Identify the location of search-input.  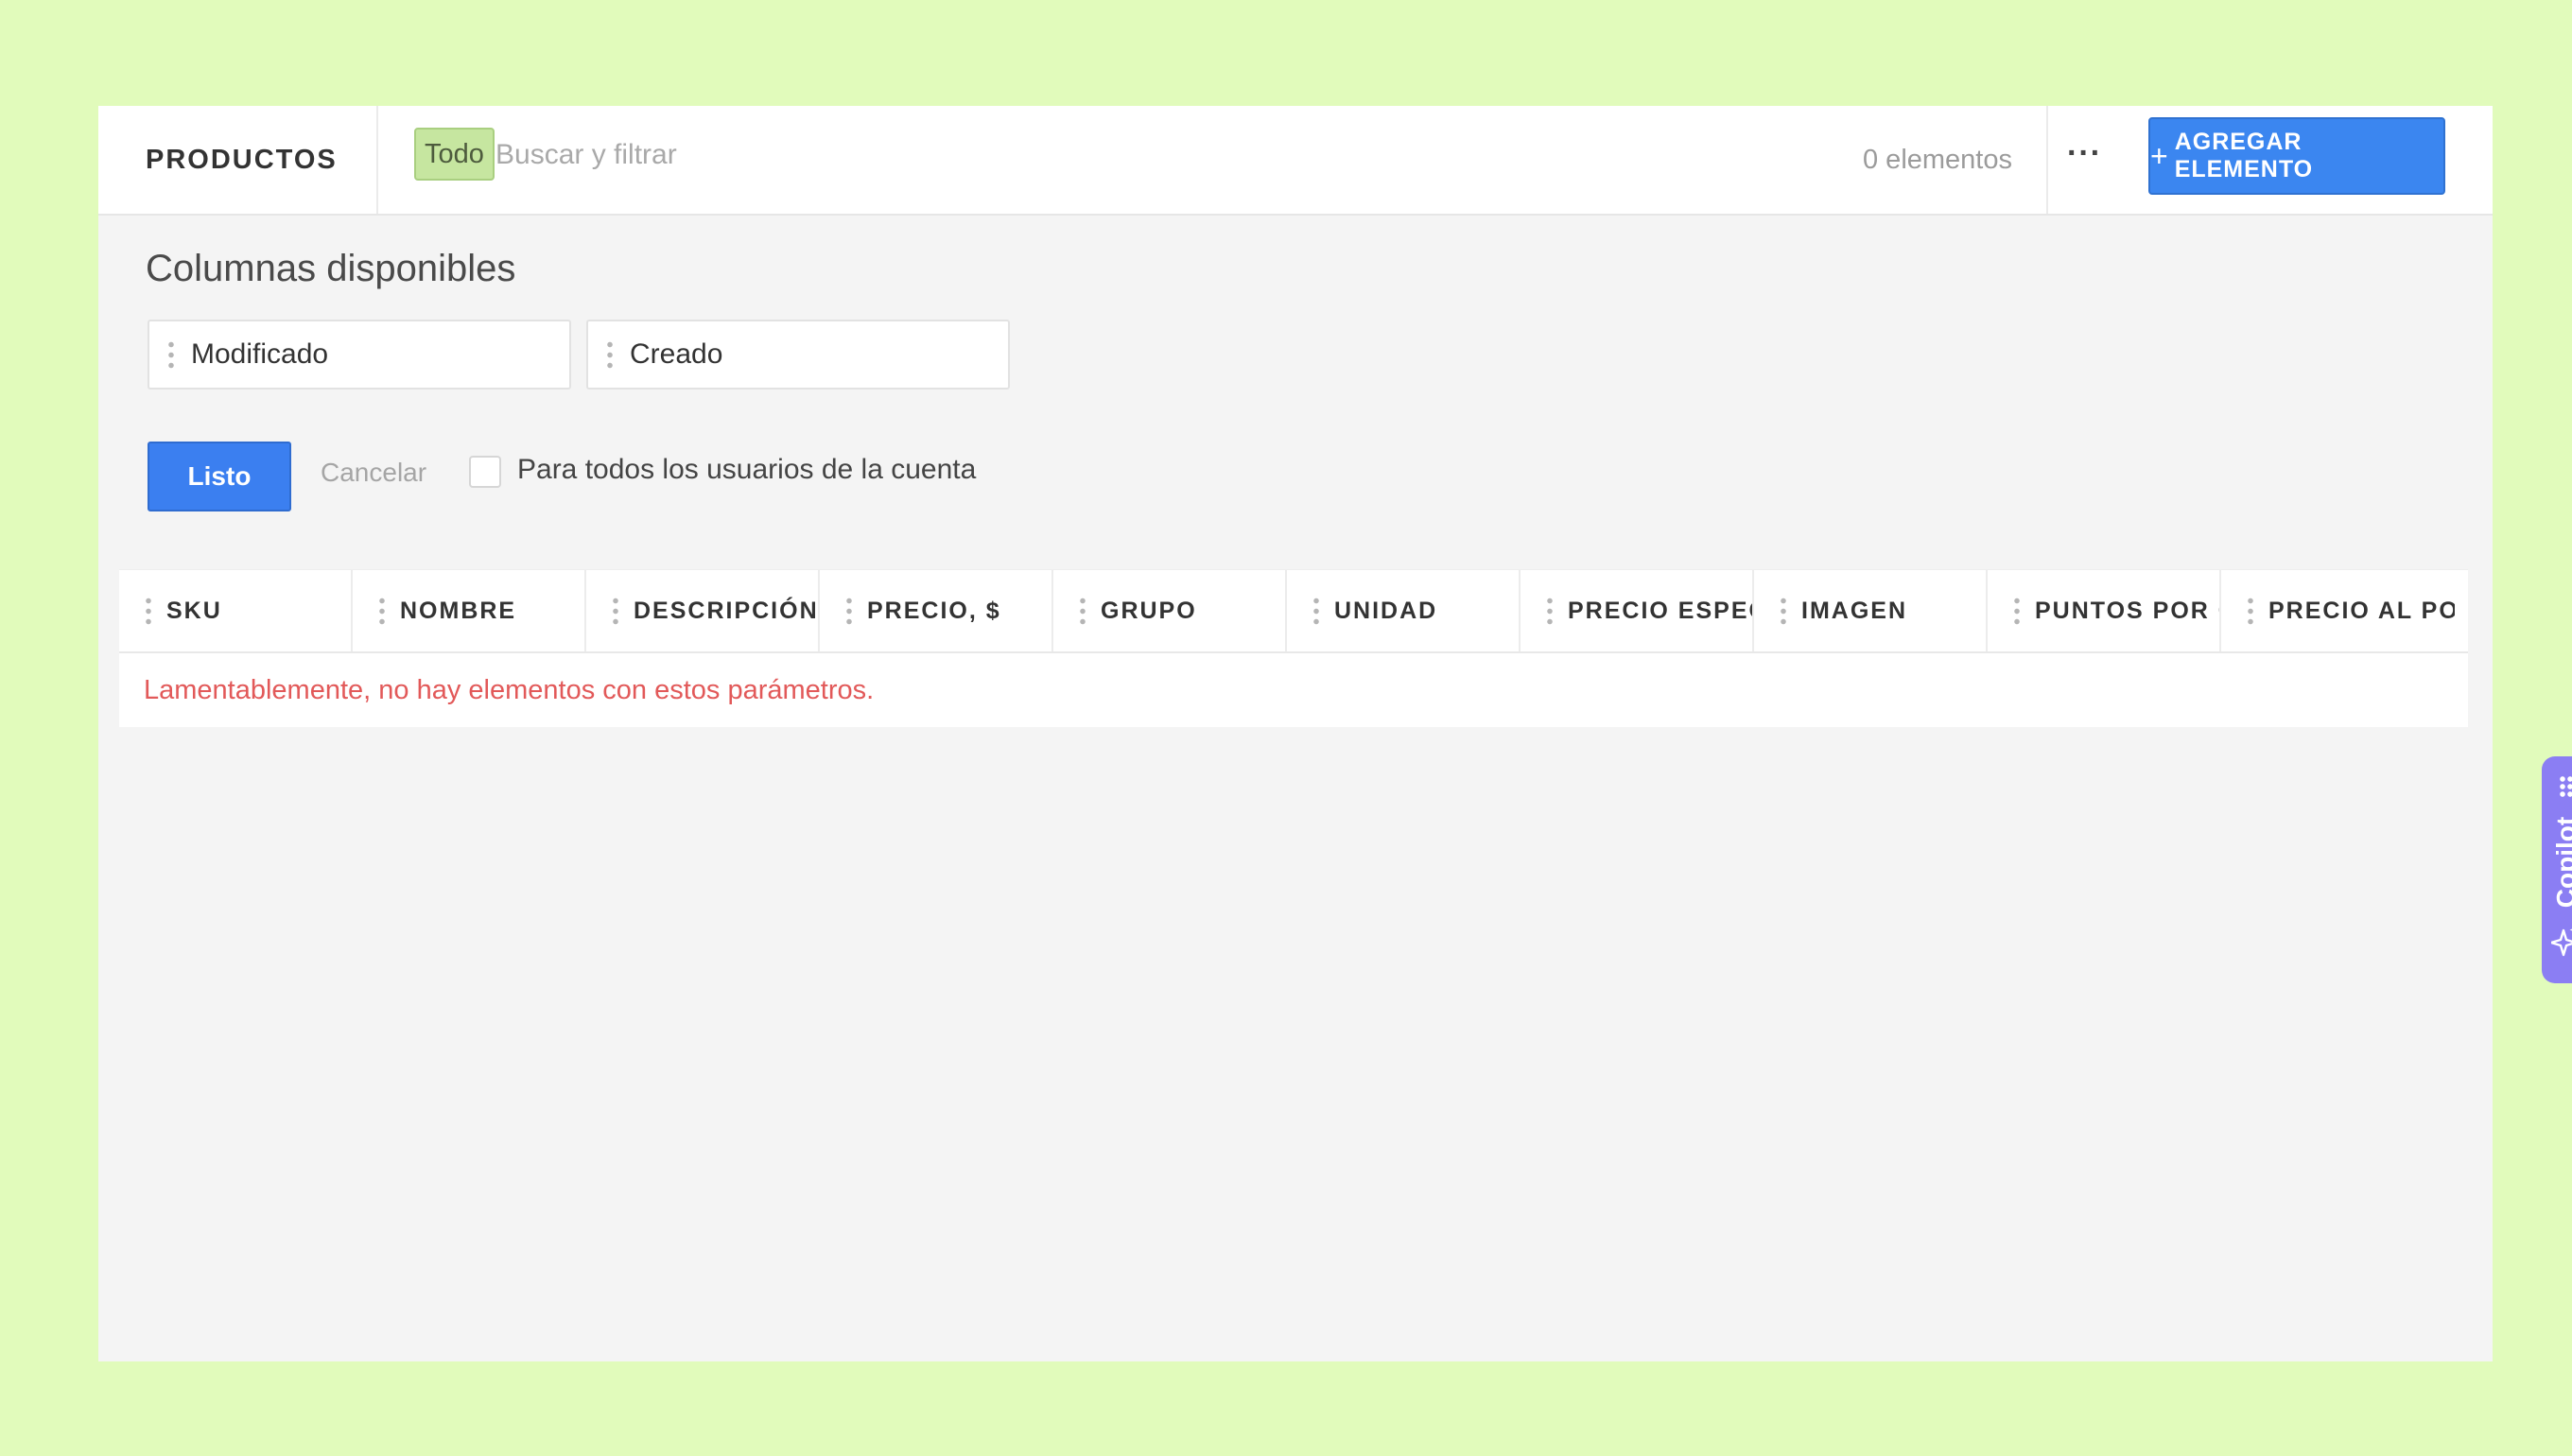
(921, 155).